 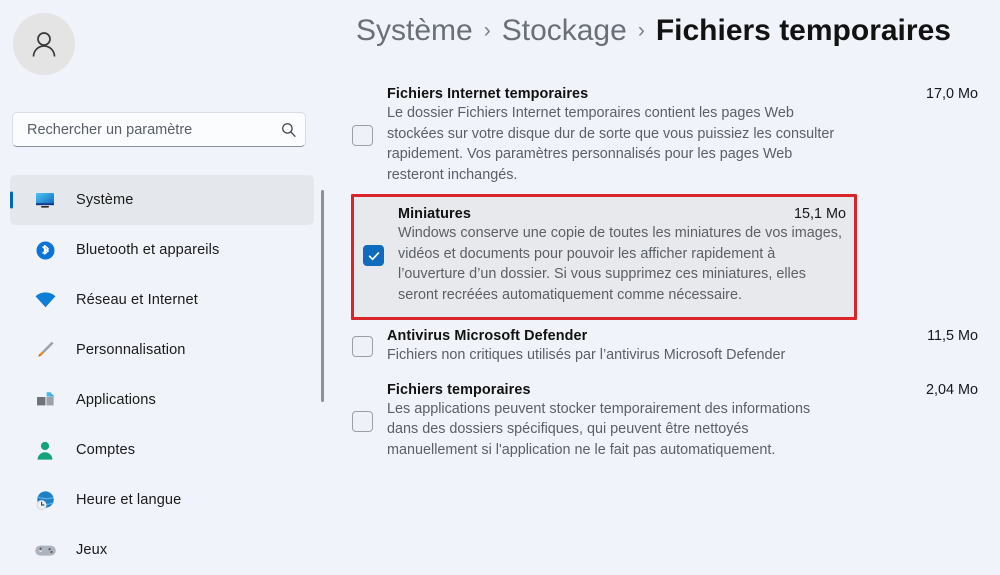 I want to click on item-size: 17,0 Mo, so click(x=952, y=94).